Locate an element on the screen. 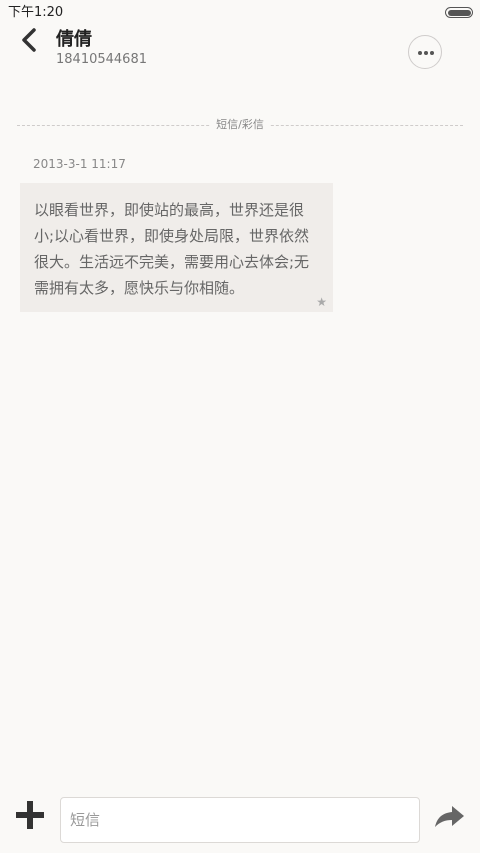 Image resolution: width=480 pixels, height=853 pixels. more-options-button is located at coordinates (425, 52).